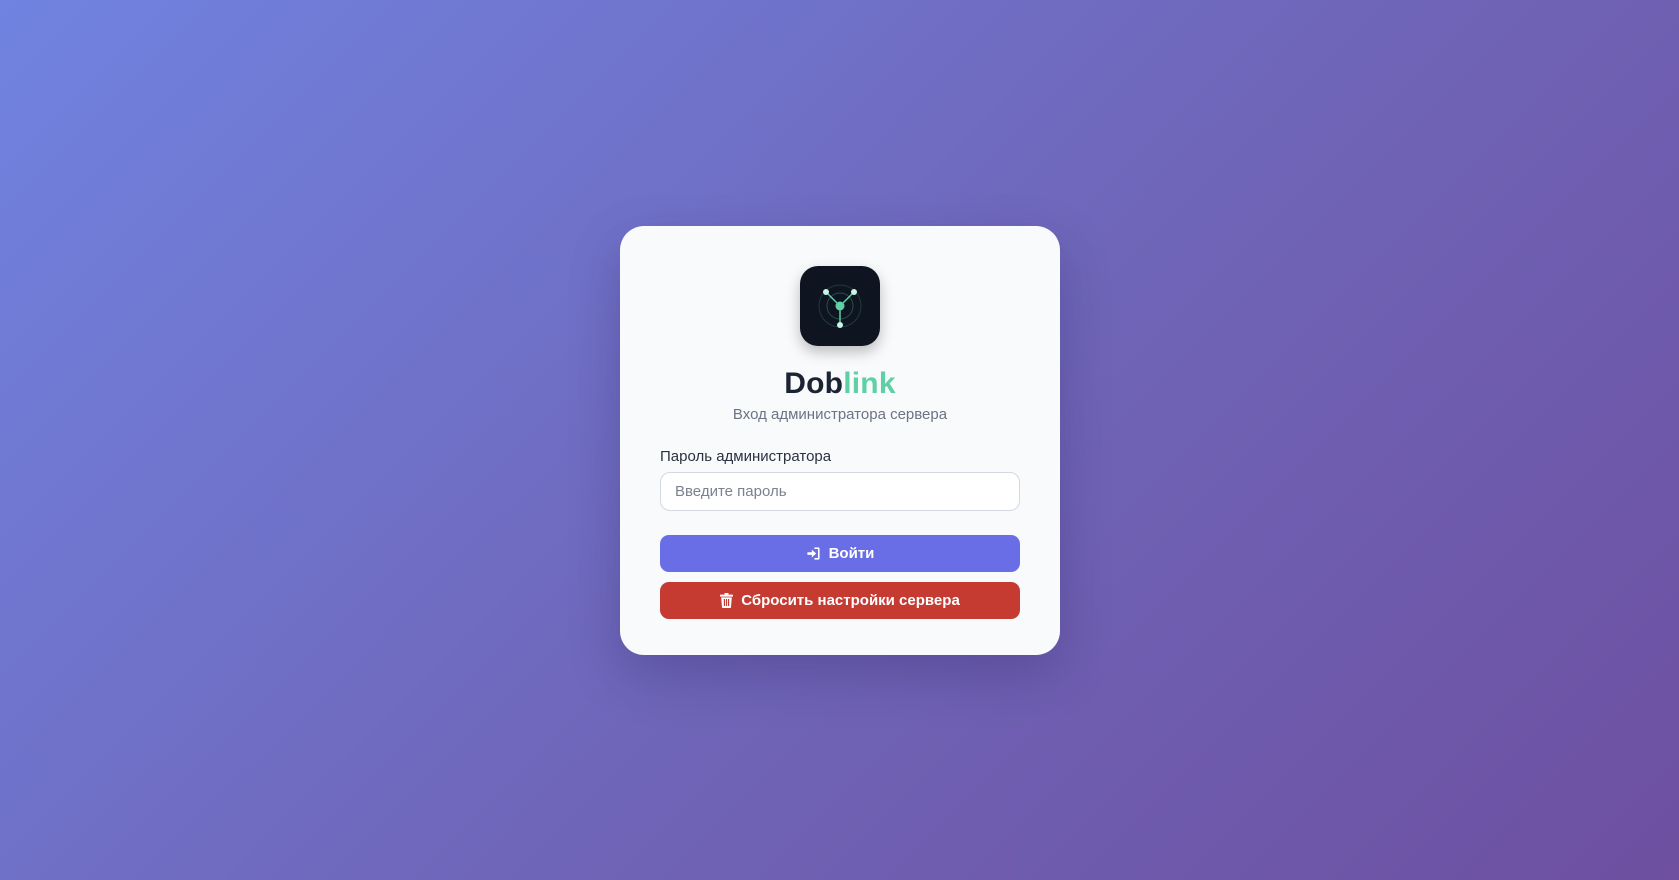 This screenshot has height=880, width=1679. I want to click on trash-icon, so click(727, 600).